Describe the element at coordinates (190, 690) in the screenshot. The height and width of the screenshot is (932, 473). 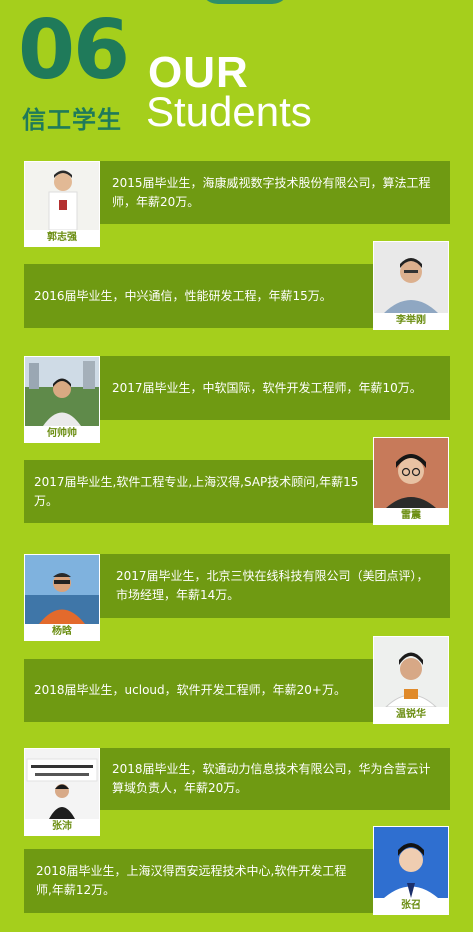
I see `student-description: 2018届毕业生，ucloud，软件开发工程师，年薪20+万。` at that location.